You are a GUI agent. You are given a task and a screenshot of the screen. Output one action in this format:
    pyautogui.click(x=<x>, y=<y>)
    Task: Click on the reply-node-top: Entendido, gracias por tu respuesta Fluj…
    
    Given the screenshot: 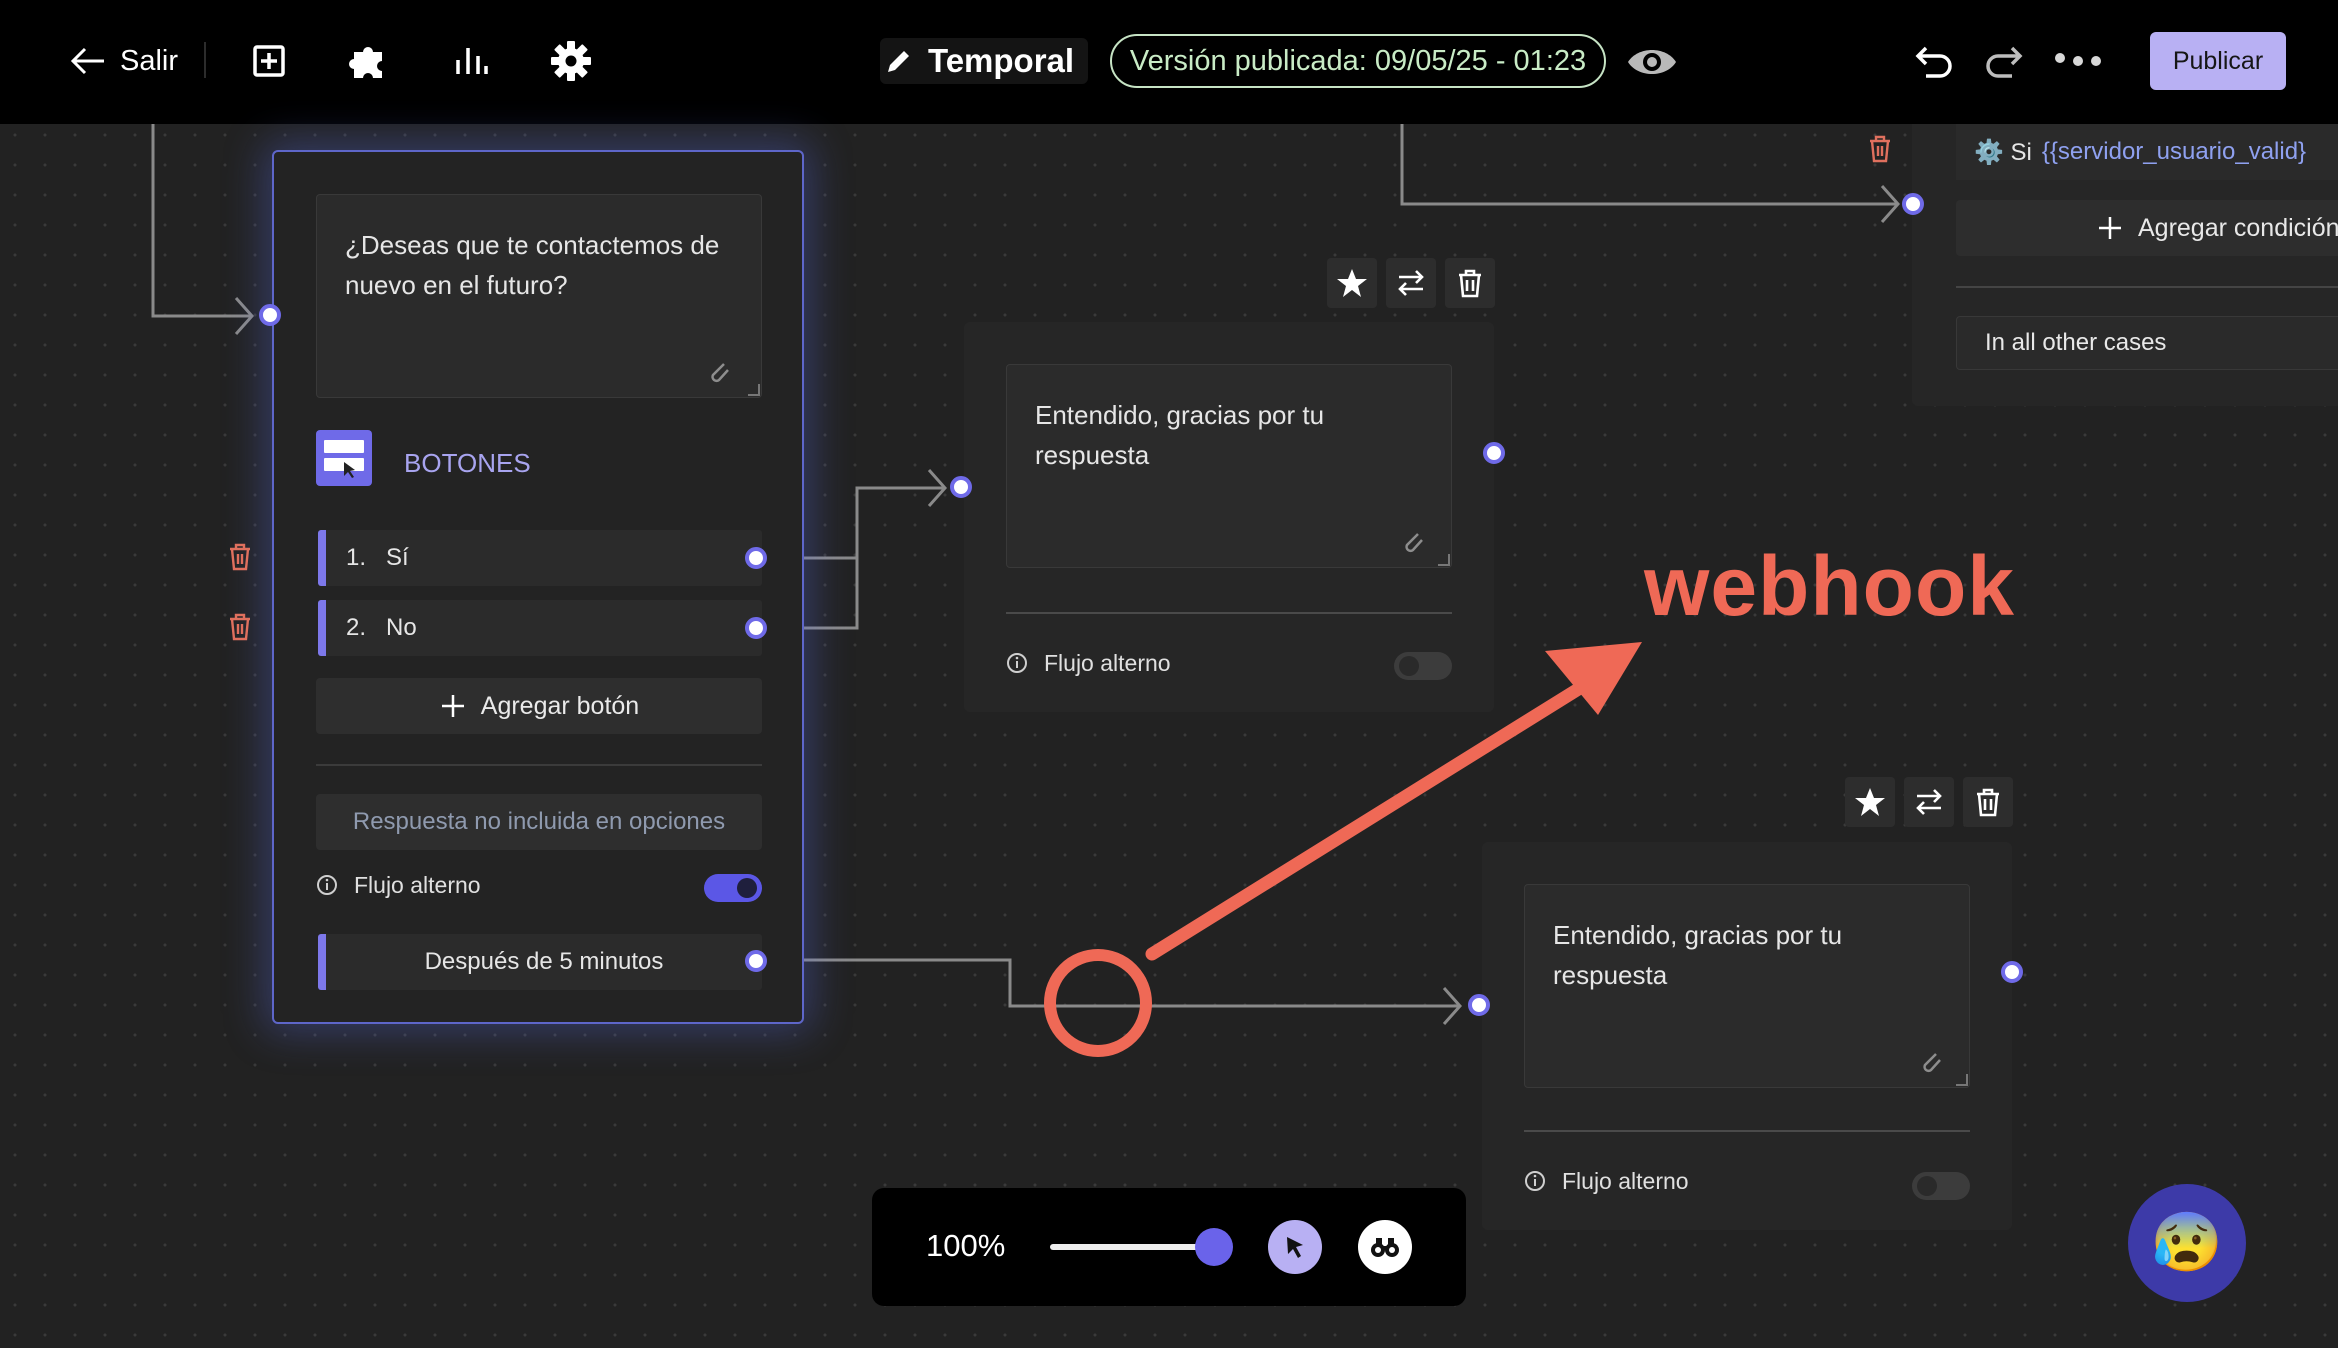 What is the action you would take?
    pyautogui.click(x=1229, y=517)
    